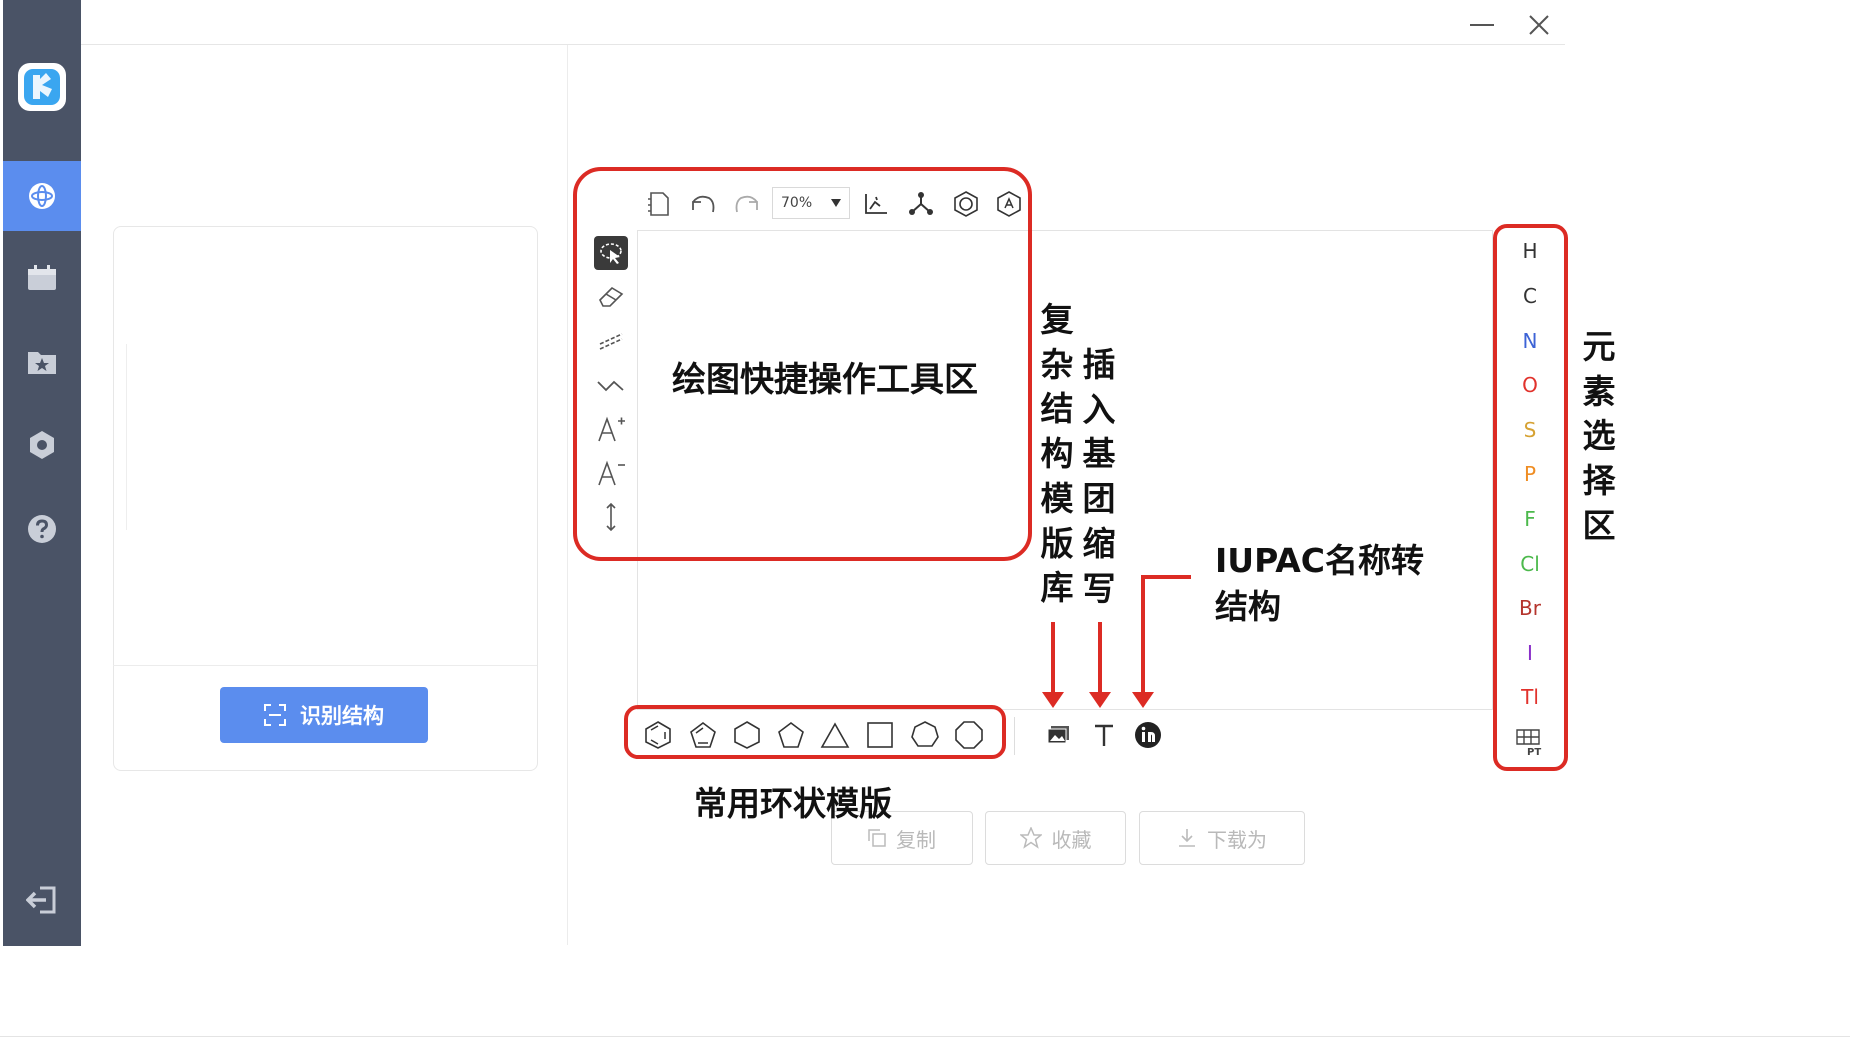  What do you see at coordinates (1053, 661) in the screenshot?
I see `arrow-complex-templates` at bounding box center [1053, 661].